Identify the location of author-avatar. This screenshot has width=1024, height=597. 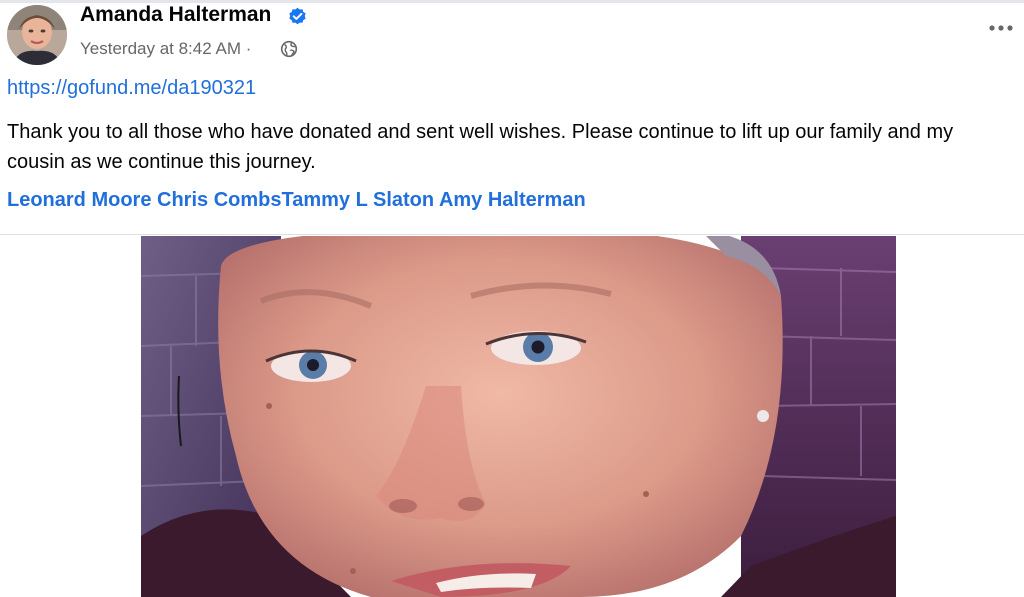
(37, 35).